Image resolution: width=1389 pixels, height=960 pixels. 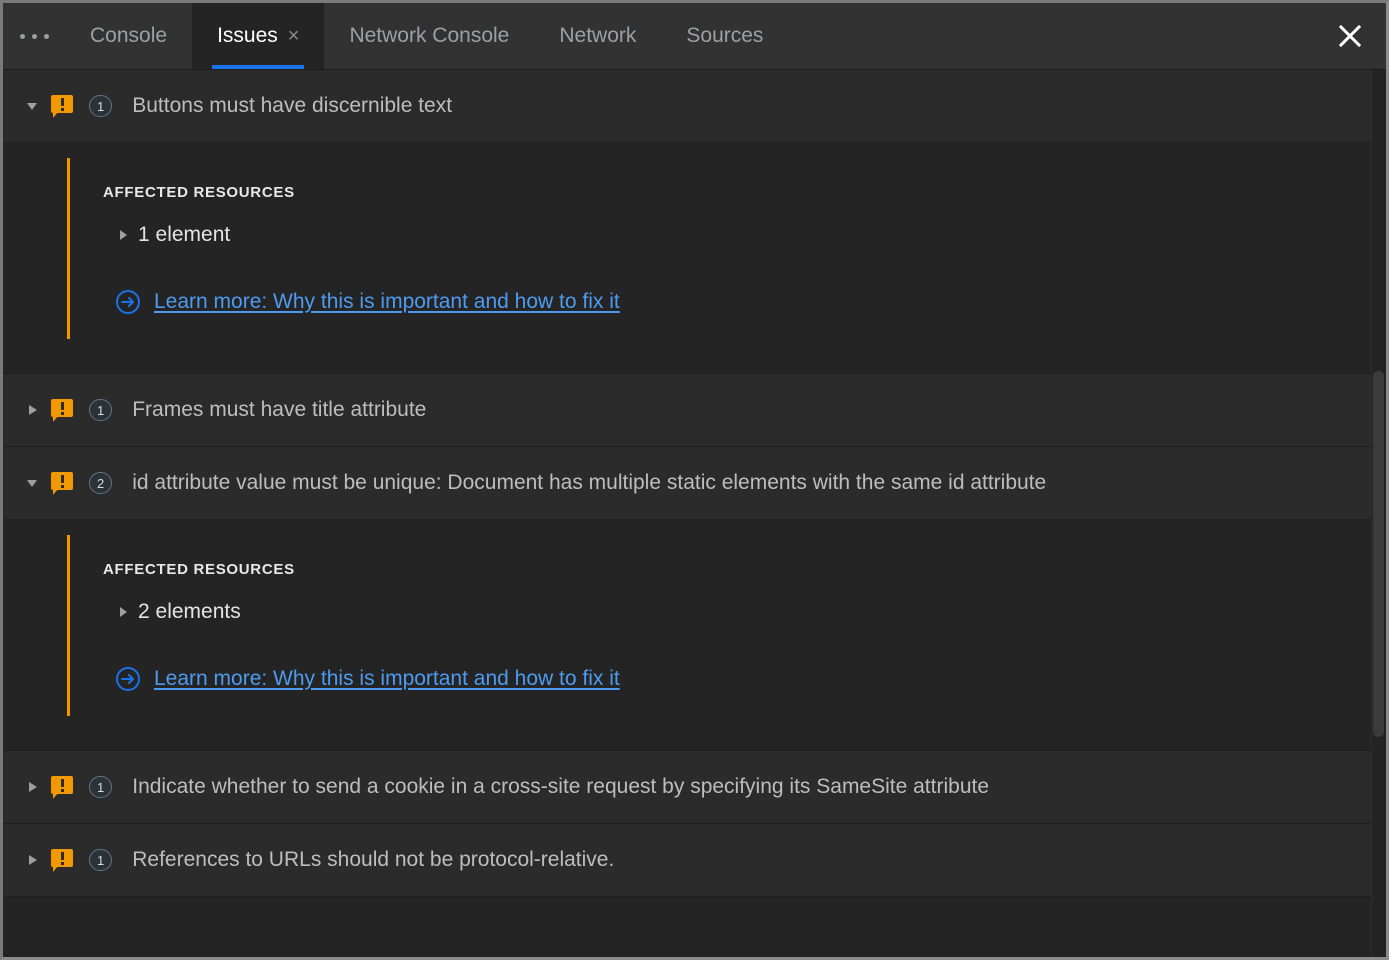 I want to click on tab-sources-label: Sources, so click(x=725, y=35).